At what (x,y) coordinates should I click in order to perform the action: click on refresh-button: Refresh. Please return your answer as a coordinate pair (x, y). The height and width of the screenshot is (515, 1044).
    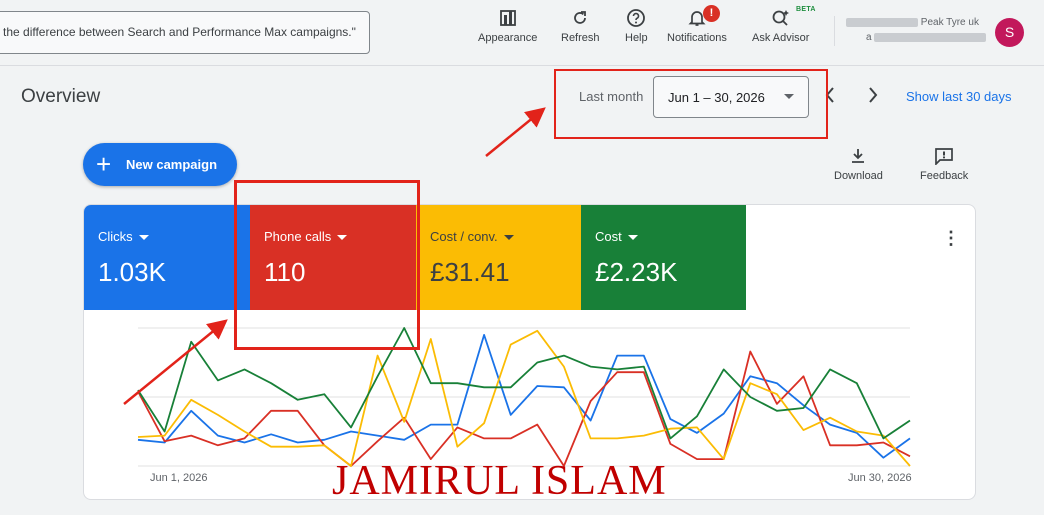
    Looking at the image, I should click on (580, 26).